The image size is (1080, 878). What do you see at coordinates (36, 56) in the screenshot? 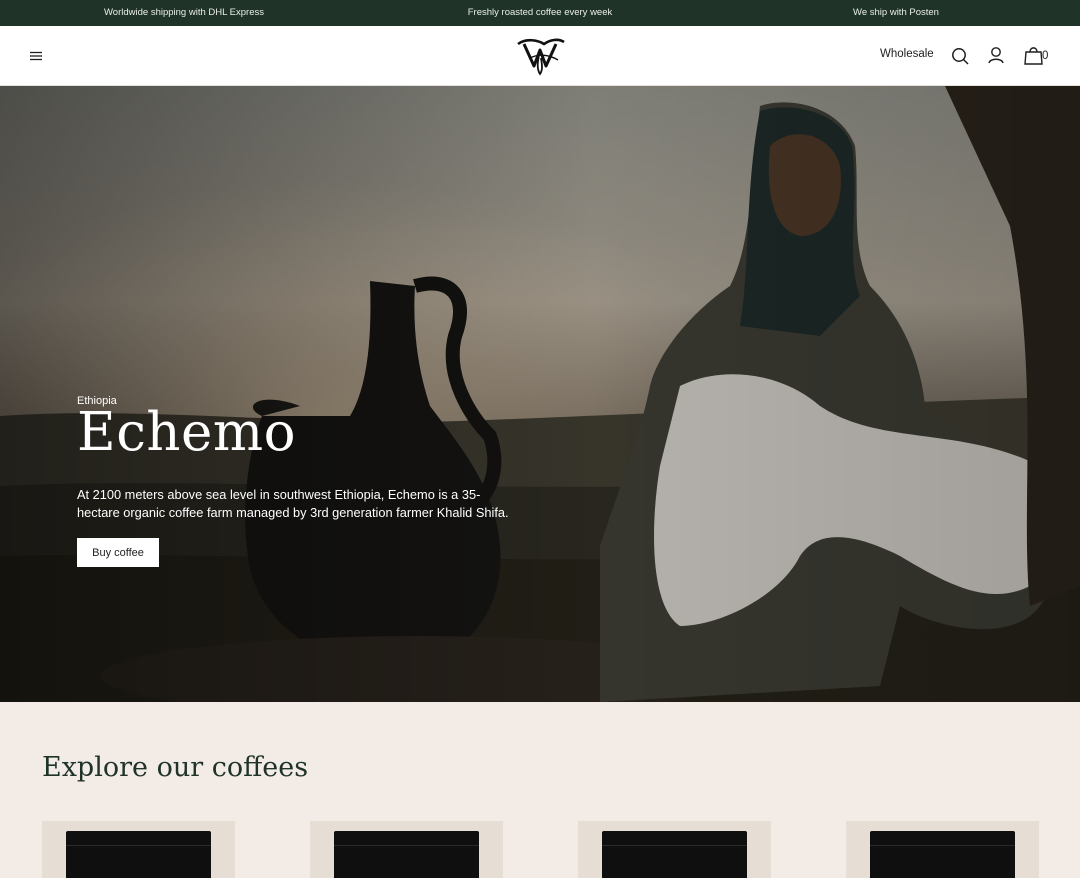
I see `hamburger-menu-icon` at bounding box center [36, 56].